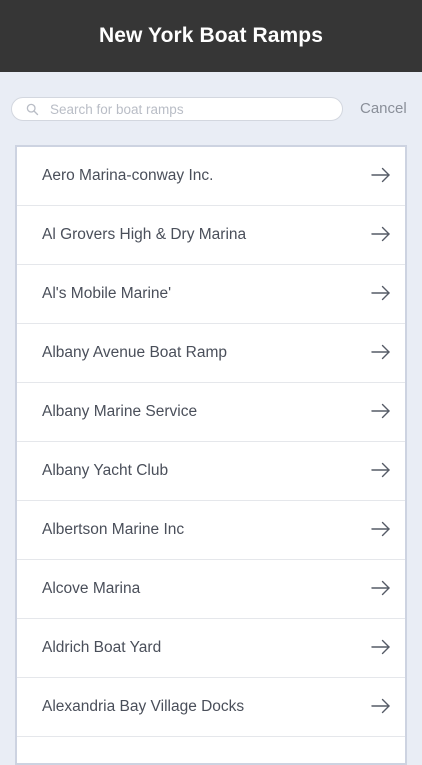 This screenshot has width=422, height=765. What do you see at coordinates (105, 470) in the screenshot?
I see `list-item-label: Albany Yacht Club` at bounding box center [105, 470].